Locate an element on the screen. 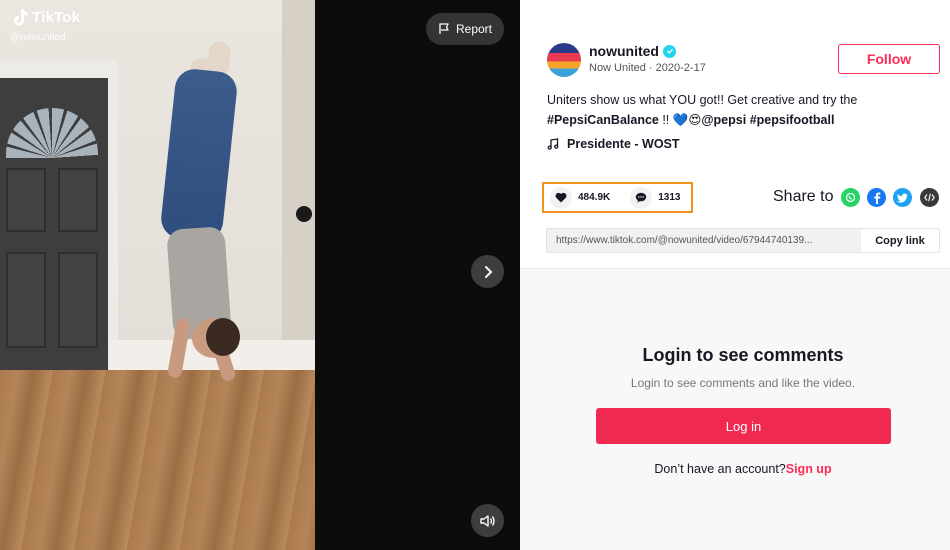 Image resolution: width=950 pixels, height=550 pixels. chevron-right-icon is located at coordinates (488, 271).